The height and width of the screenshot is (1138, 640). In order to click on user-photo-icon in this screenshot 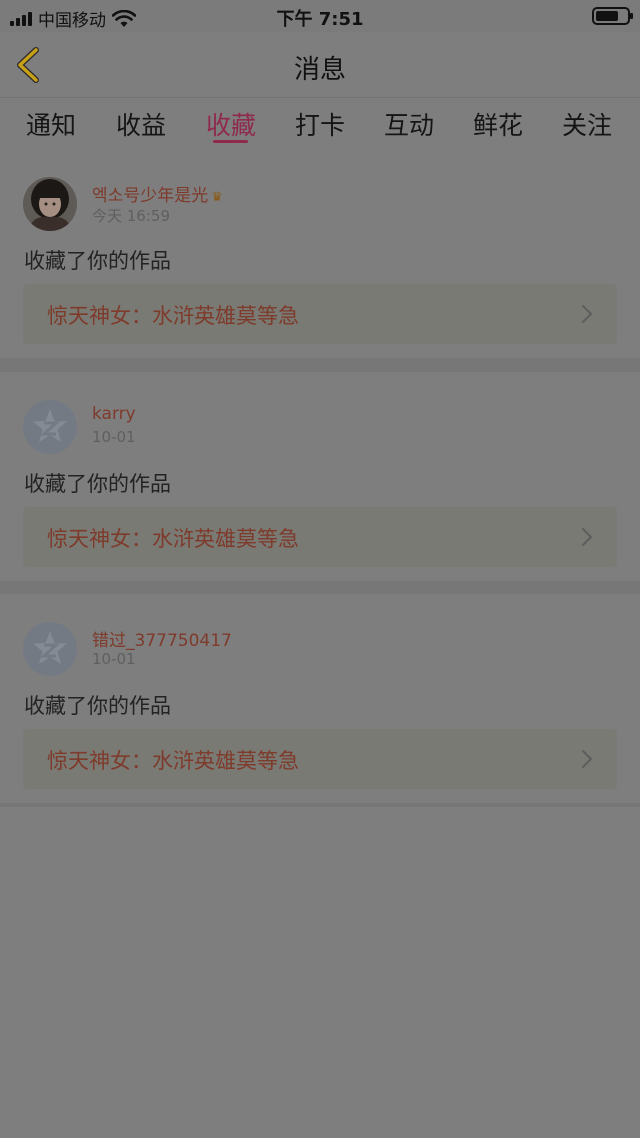, I will do `click(50, 204)`.